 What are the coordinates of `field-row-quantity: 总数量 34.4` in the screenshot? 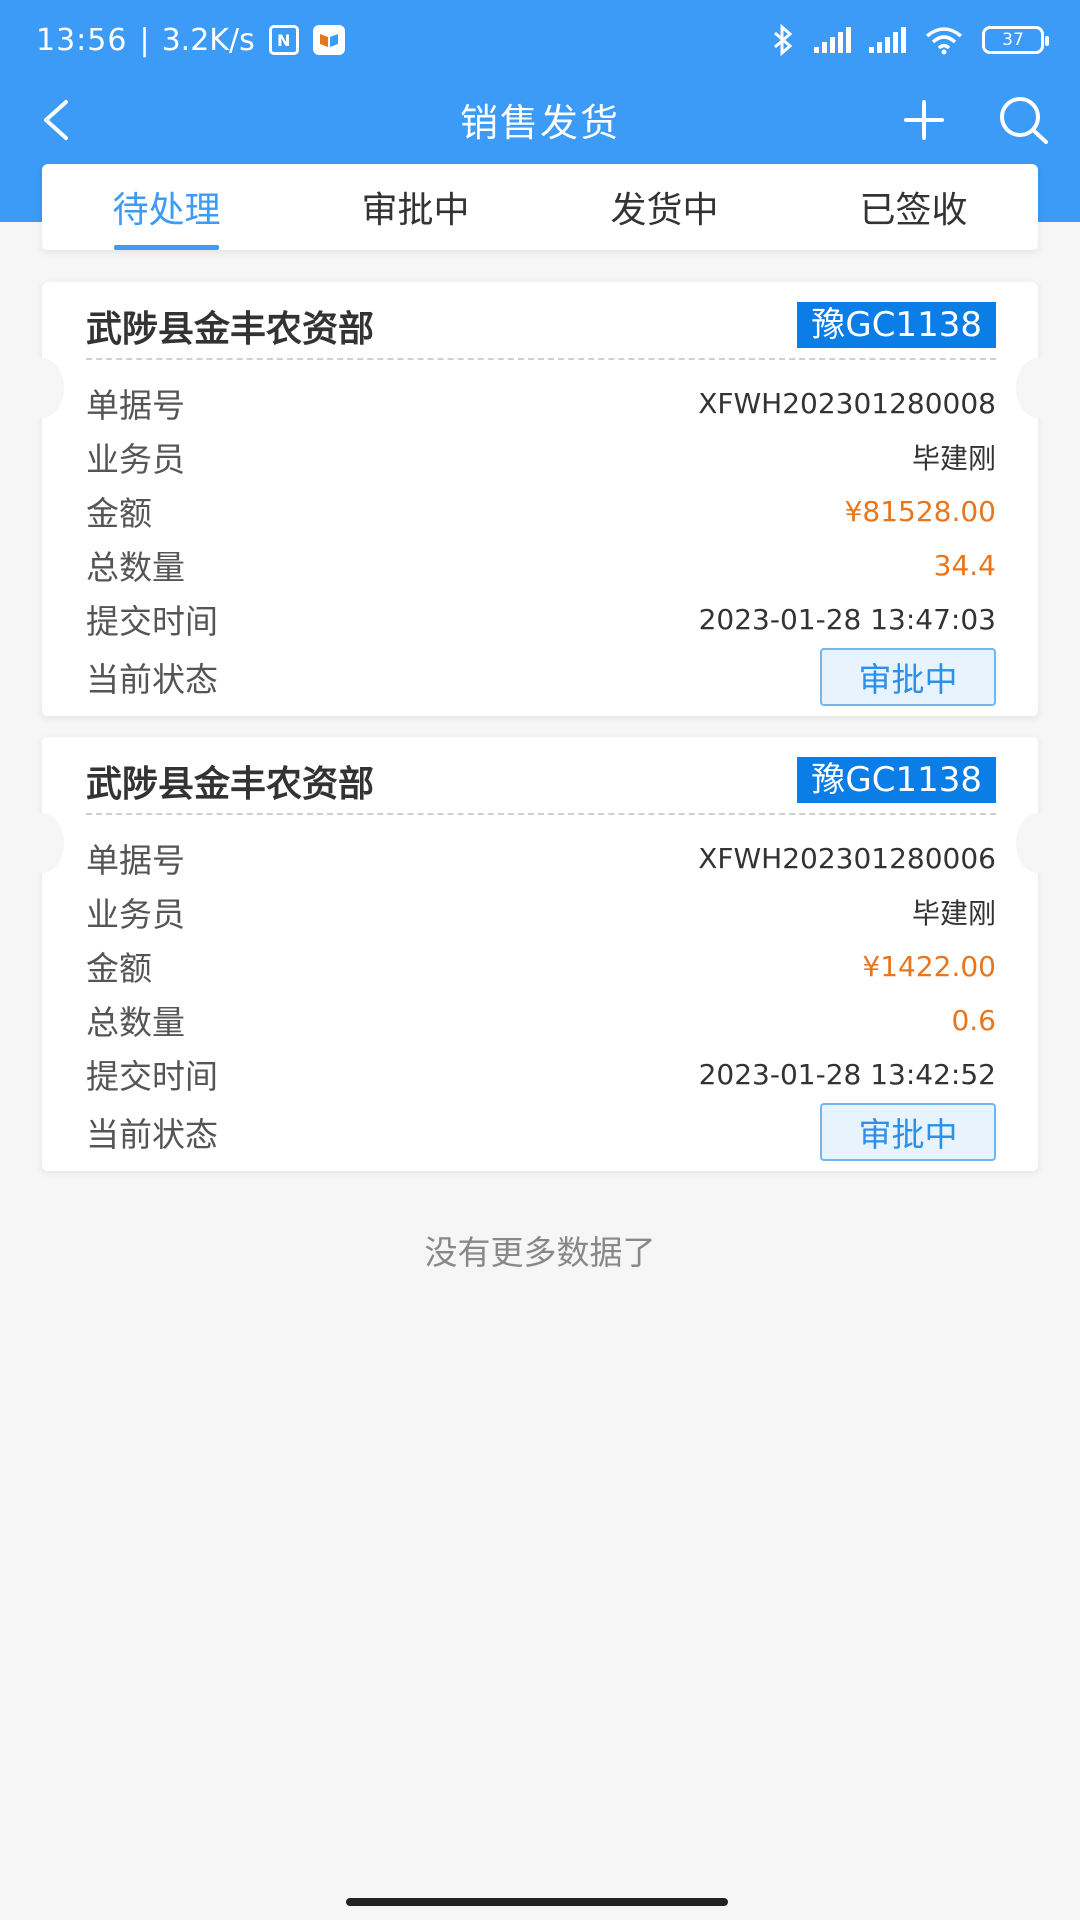 It's located at (541, 565).